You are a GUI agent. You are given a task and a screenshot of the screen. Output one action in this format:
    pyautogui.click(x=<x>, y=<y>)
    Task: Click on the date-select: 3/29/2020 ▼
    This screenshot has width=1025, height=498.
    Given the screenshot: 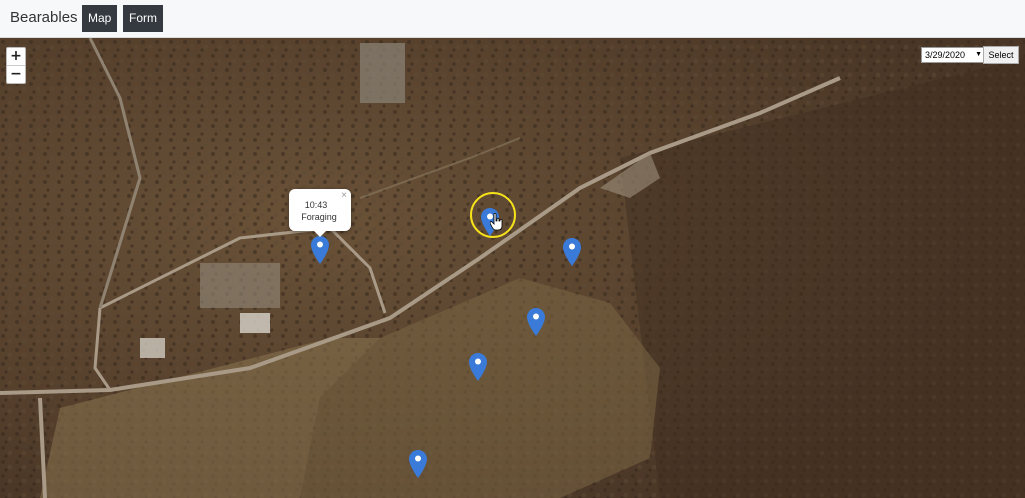 What is the action you would take?
    pyautogui.click(x=953, y=55)
    